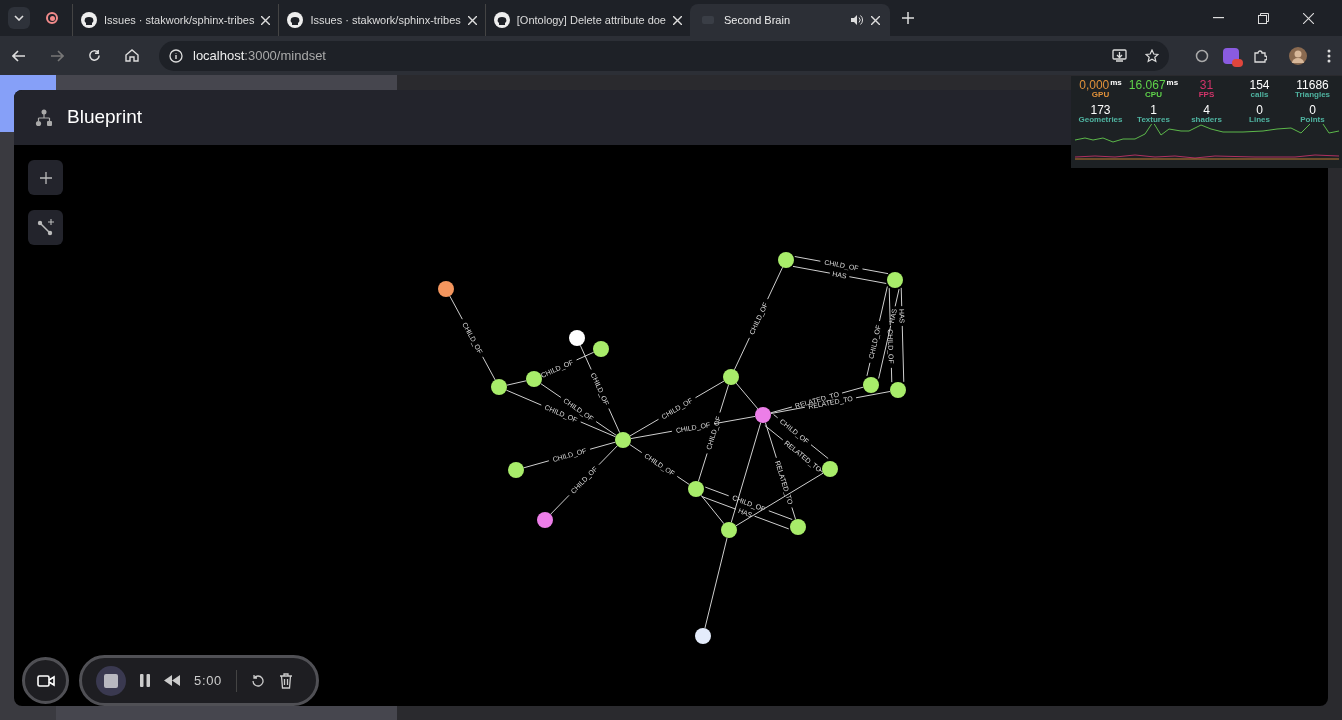 The width and height of the screenshot is (1342, 720). I want to click on reset-icon, so click(257, 680).